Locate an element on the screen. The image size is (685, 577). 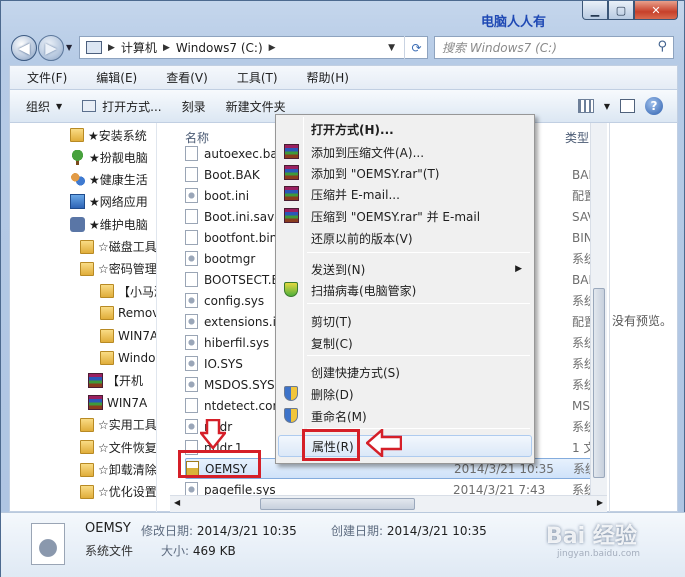
left-arrow-icon is located at coordinates (384, 443).